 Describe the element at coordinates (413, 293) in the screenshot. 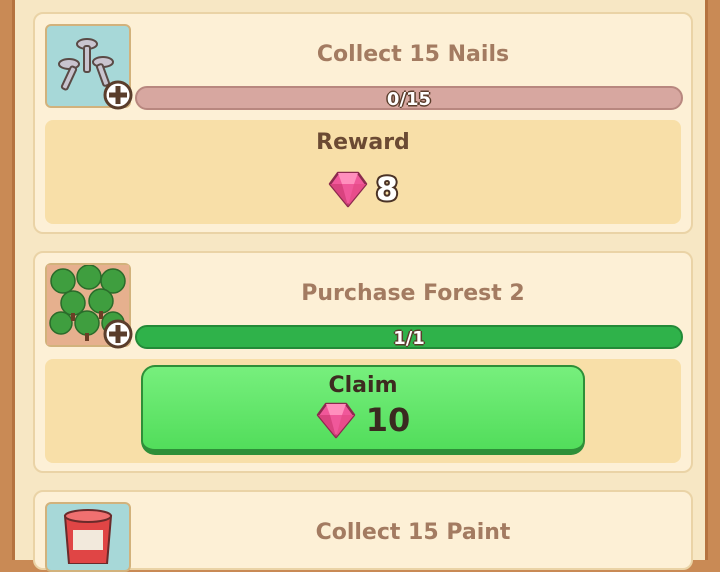

I see `task-title: Purchase Forest 2` at that location.